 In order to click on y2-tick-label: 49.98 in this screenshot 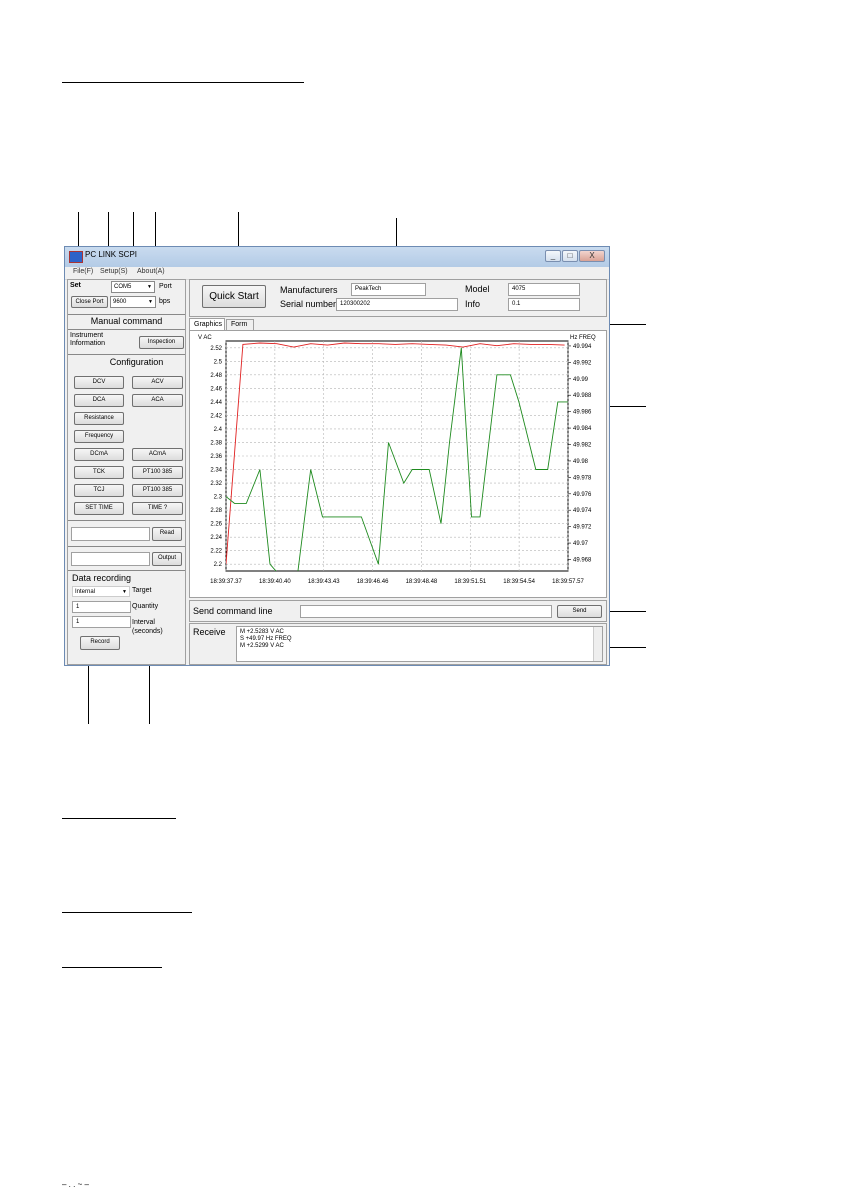, I will do `click(581, 462)`.